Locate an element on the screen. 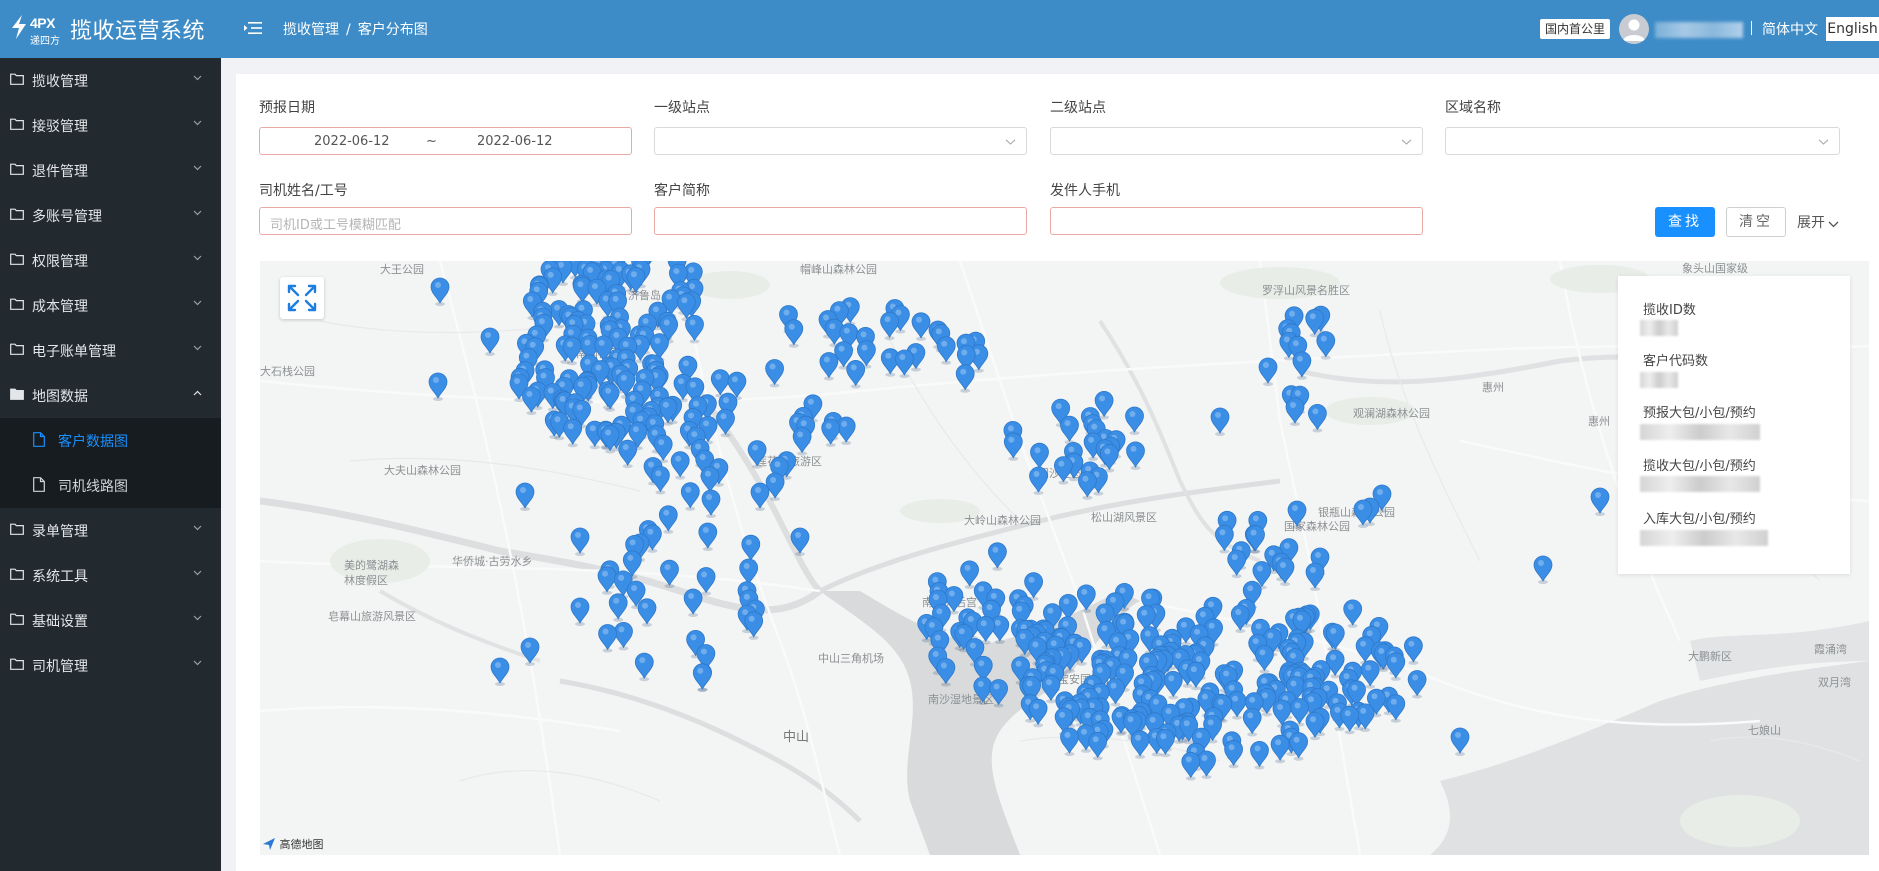 The image size is (1879, 871). sidebar-item-system-tools: 系统工具 is located at coordinates (110, 575).